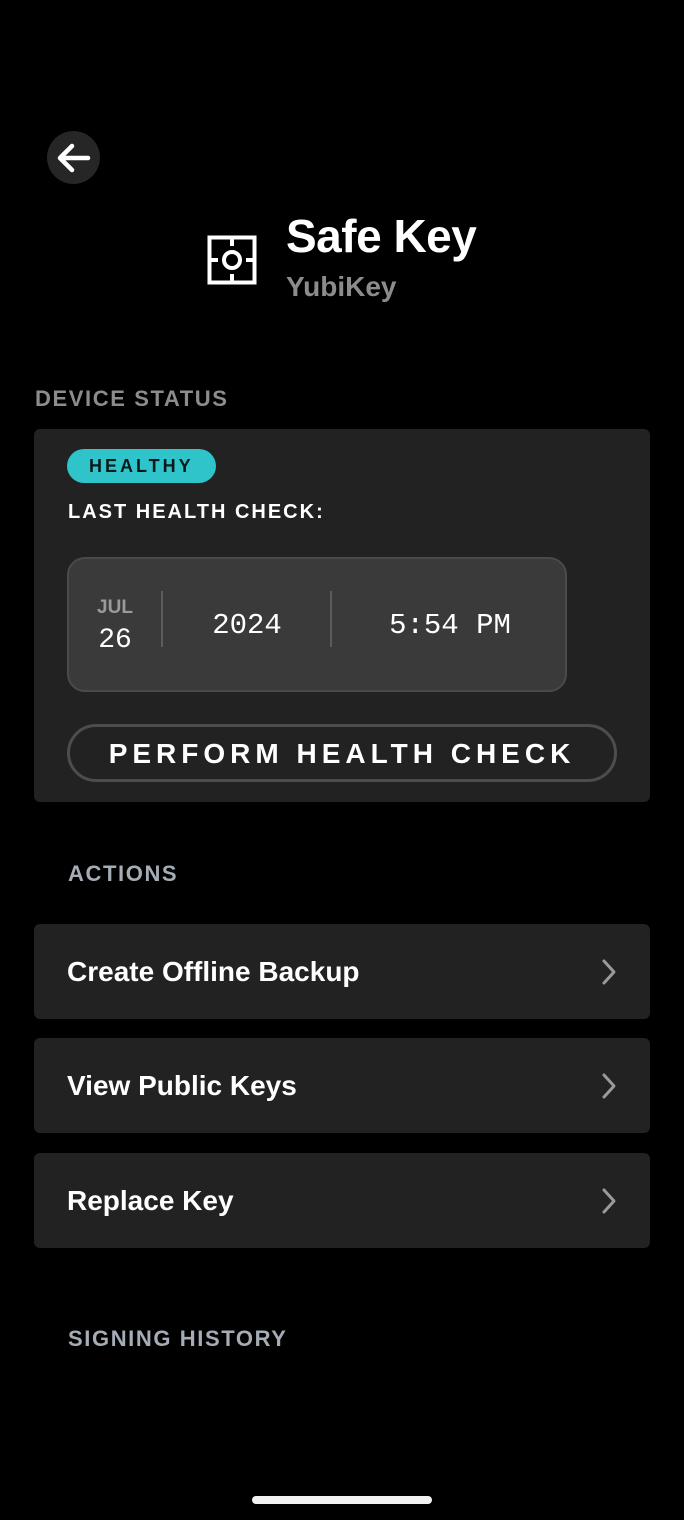 Image resolution: width=684 pixels, height=1520 pixels. I want to click on replace-key-item: Replace Key, so click(342, 1200).